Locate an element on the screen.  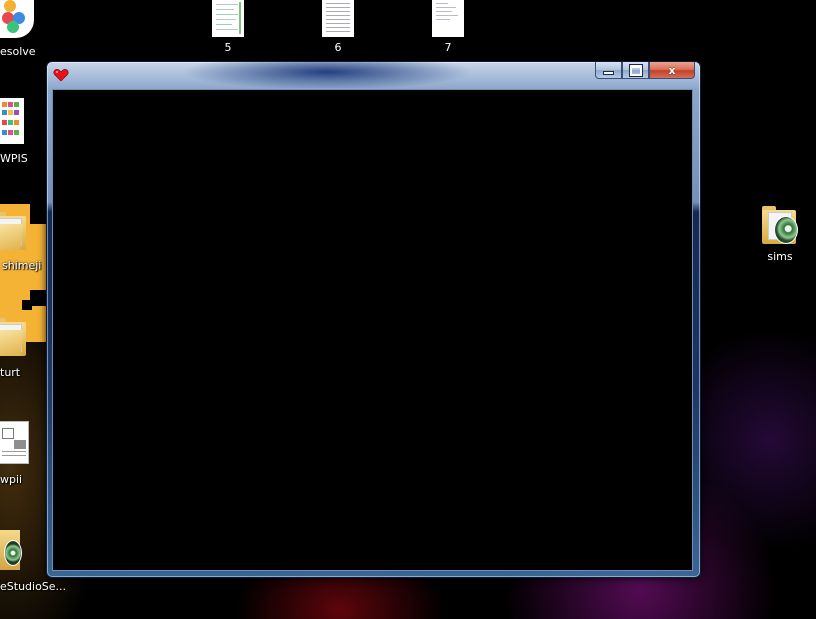
desktop-icon-label: turt is located at coordinates (10, 372).